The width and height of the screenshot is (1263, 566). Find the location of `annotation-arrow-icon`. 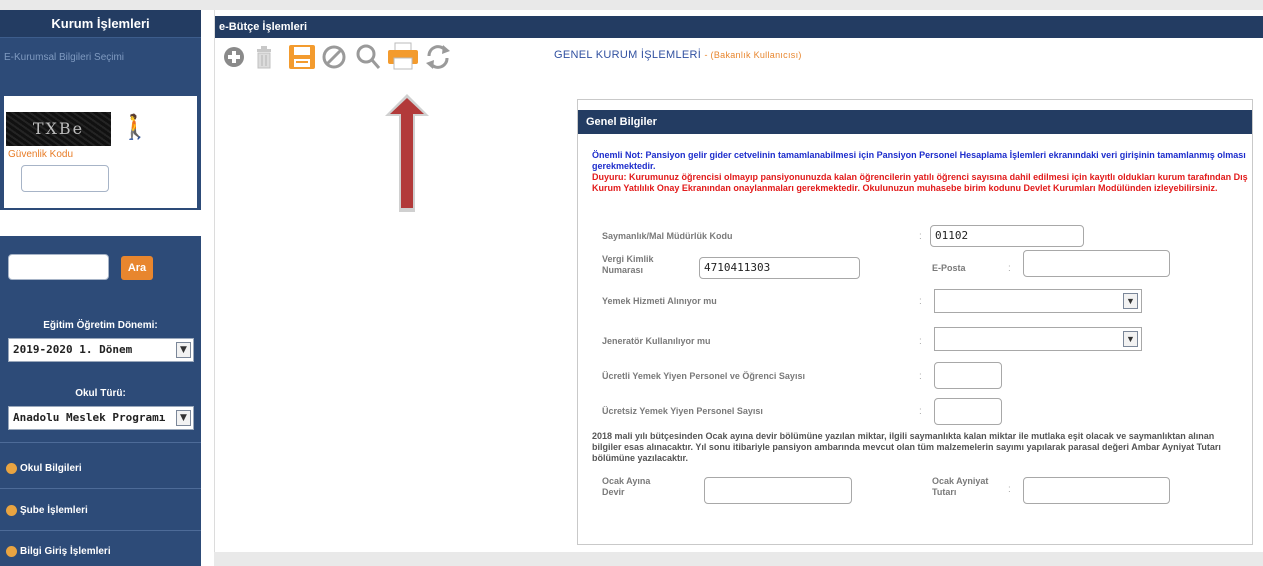

annotation-arrow-icon is located at coordinates (407, 153).